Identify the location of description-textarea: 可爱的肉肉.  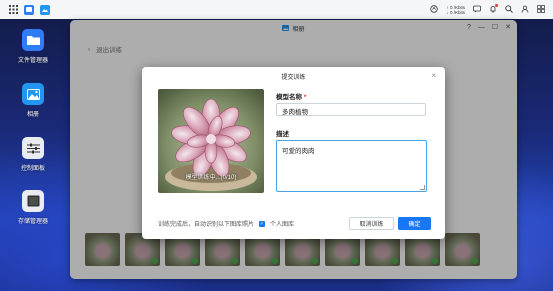
(351, 166).